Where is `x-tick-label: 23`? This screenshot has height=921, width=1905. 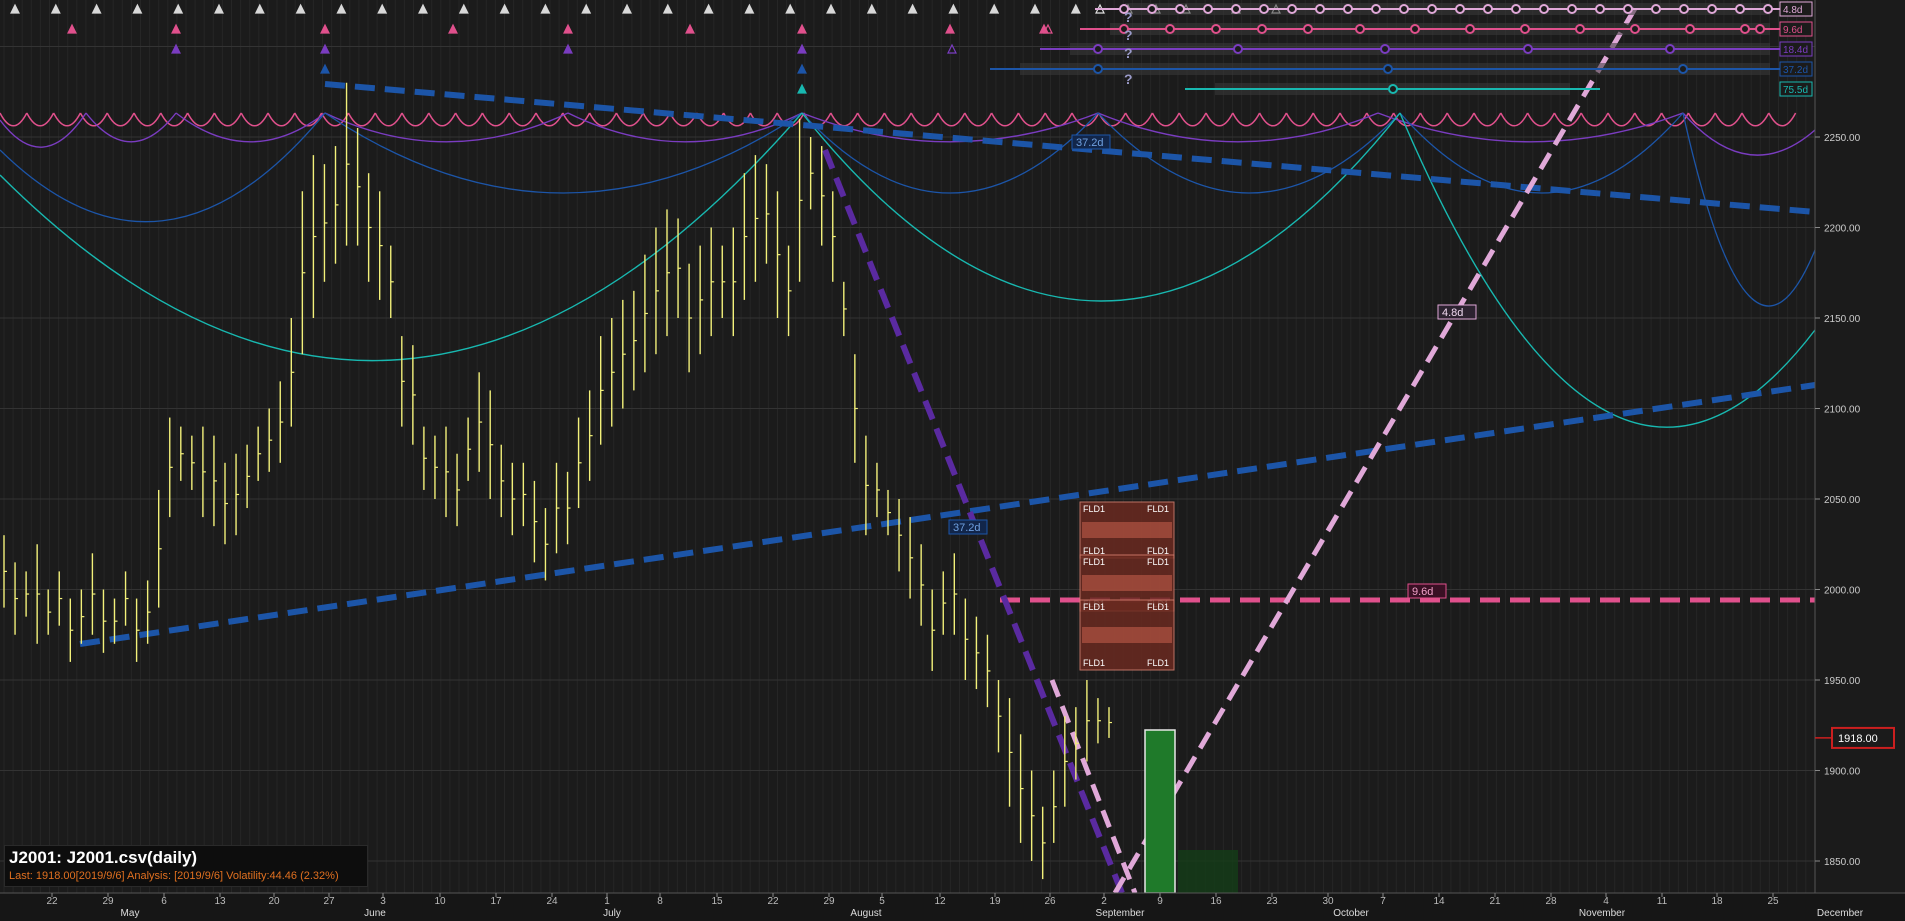 x-tick-label: 23 is located at coordinates (1272, 901).